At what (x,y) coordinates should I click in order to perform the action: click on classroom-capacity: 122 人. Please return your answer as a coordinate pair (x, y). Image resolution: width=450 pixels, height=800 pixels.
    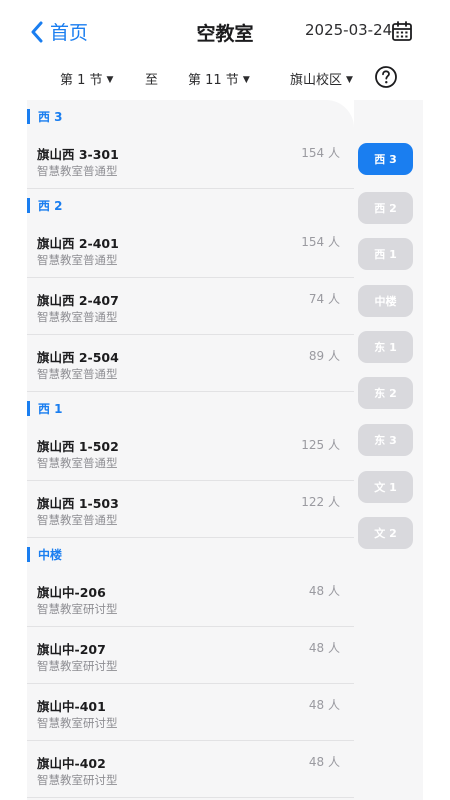
    Looking at the image, I should click on (320, 502).